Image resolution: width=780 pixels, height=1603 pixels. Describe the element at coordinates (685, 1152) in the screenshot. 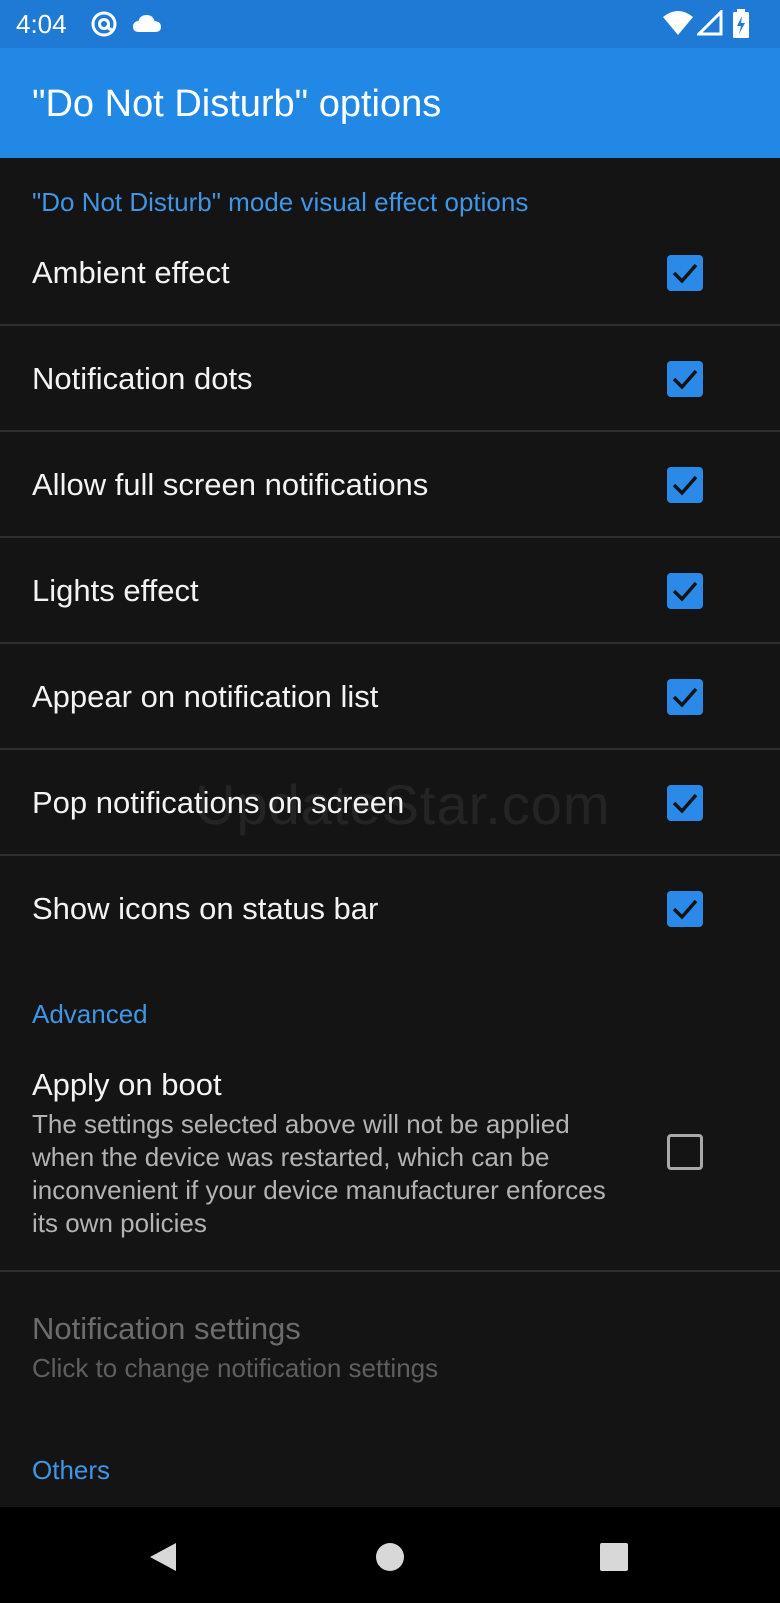

I see `checkbox-apply-on-boot` at that location.